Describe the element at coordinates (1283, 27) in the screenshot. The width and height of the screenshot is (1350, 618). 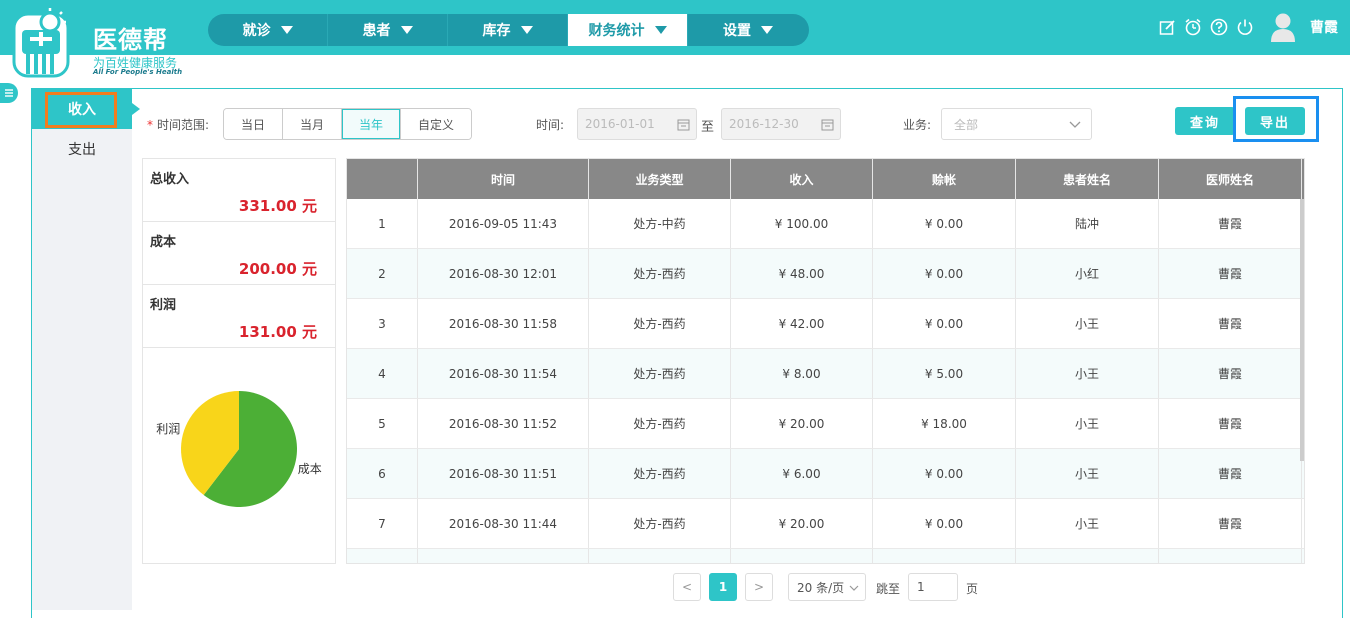
I see `avatar-icon` at that location.